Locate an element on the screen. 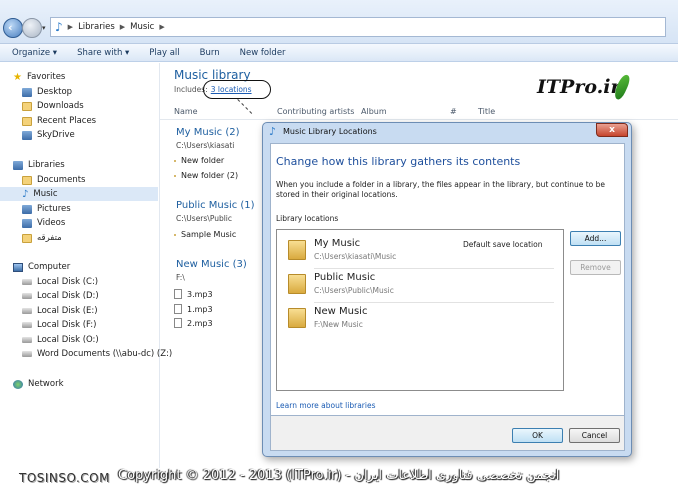  location-item-new-music: New Music F:\New Music is located at coordinates (420, 318).